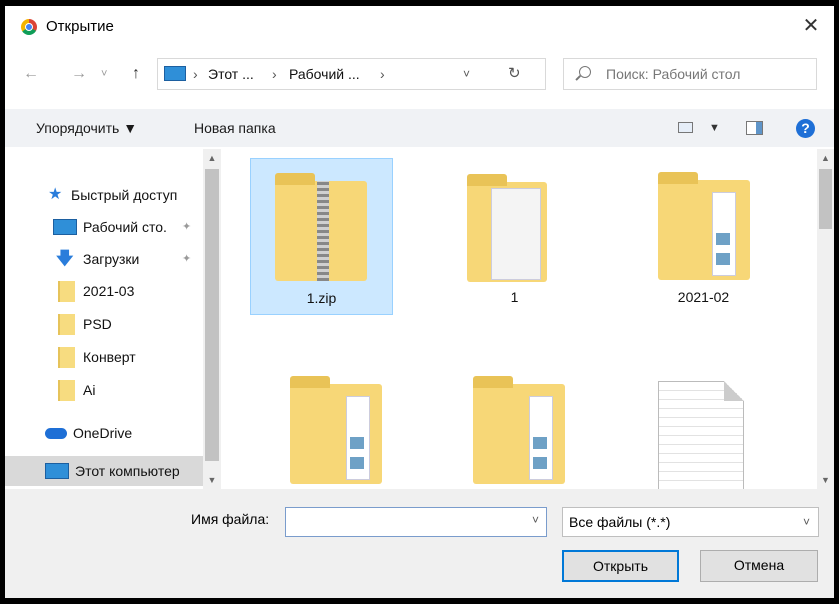  I want to click on sidebar-item-konvert: Конверт, so click(104, 357).